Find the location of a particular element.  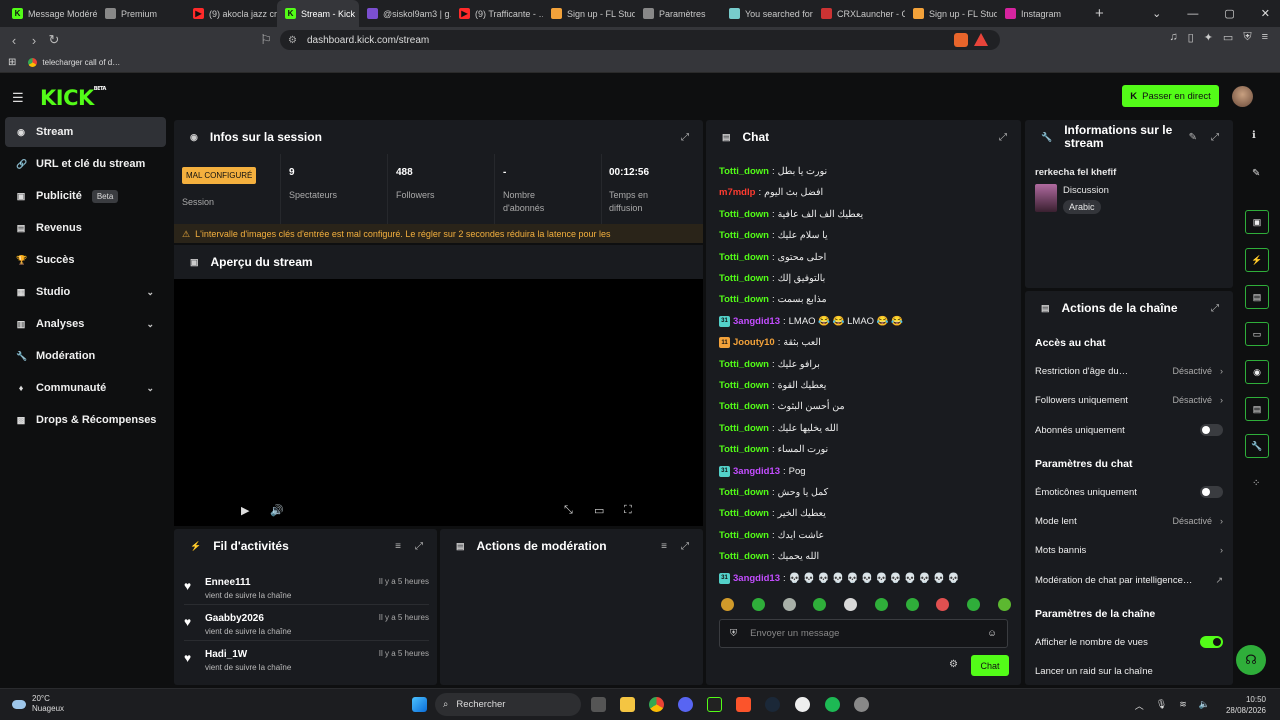

banned-words-row: Mots bannis › is located at coordinates (1129, 550).